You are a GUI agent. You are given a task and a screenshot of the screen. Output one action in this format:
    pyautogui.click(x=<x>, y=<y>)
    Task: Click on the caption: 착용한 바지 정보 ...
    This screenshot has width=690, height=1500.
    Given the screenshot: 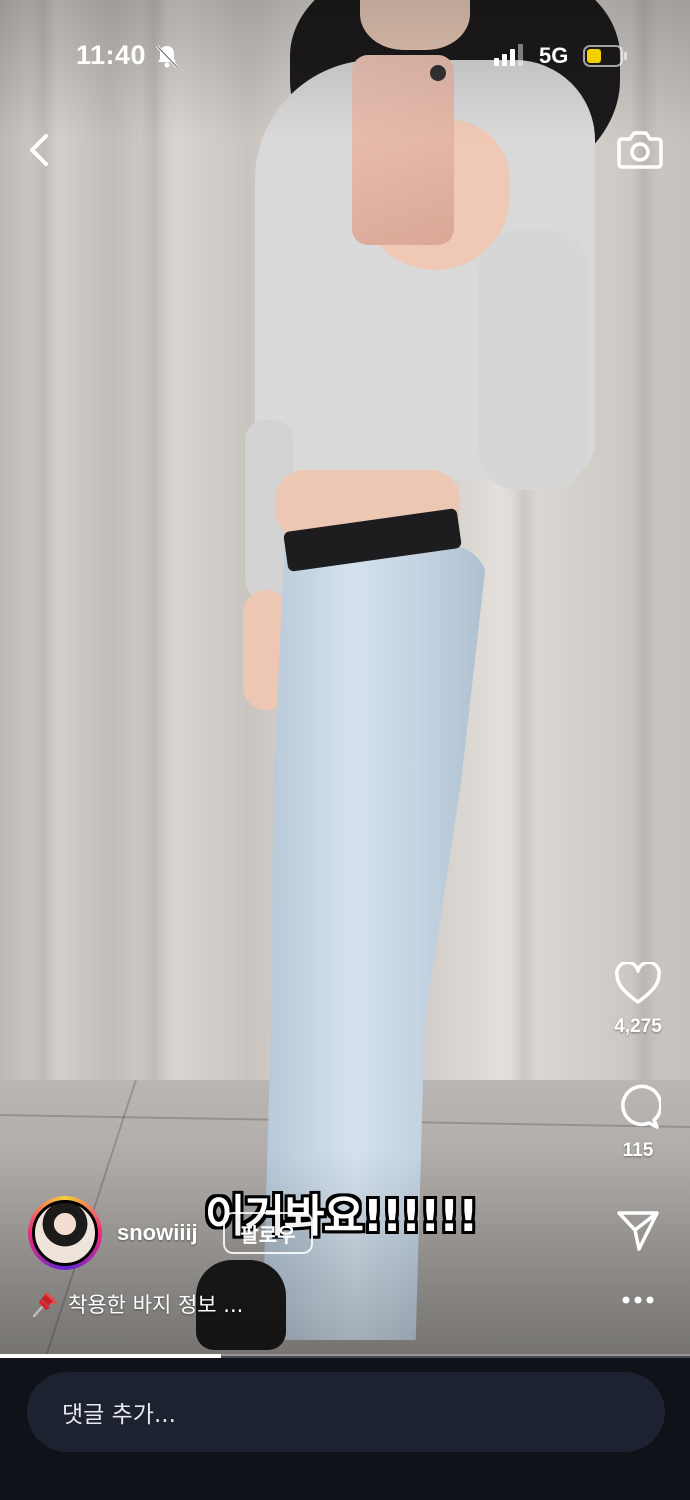 What is the action you would take?
    pyautogui.click(x=136, y=1304)
    